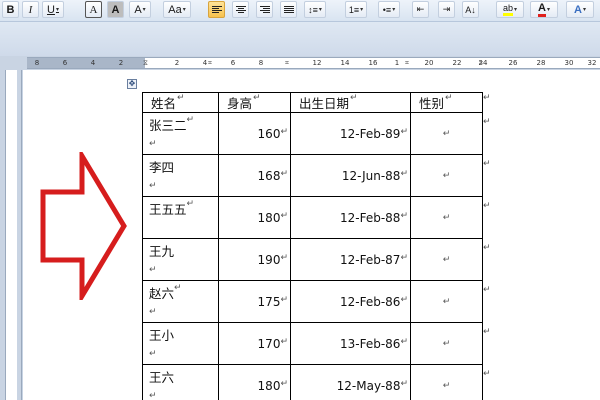 The width and height of the screenshot is (600, 400). What do you see at coordinates (510, 9) in the screenshot?
I see `highlight-icon: ab ▾` at bounding box center [510, 9].